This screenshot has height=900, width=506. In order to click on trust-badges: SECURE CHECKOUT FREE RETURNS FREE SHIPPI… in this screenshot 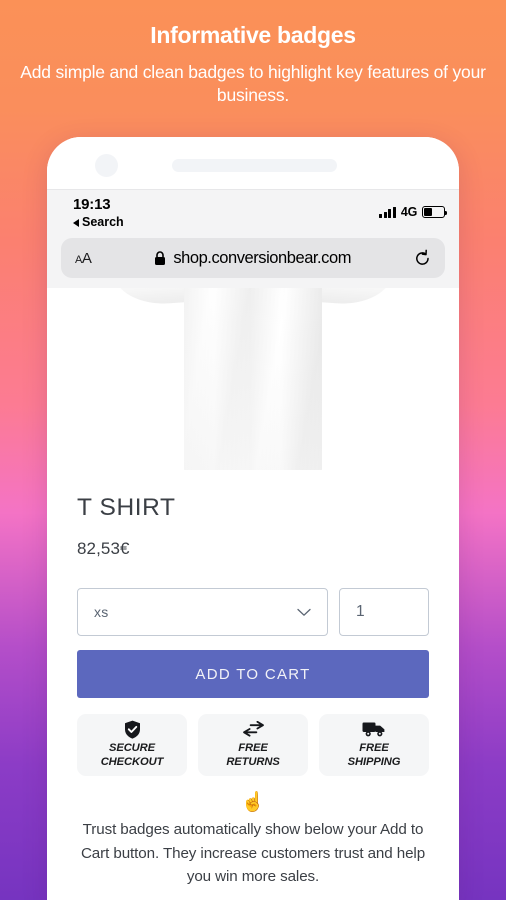, I will do `click(253, 745)`.